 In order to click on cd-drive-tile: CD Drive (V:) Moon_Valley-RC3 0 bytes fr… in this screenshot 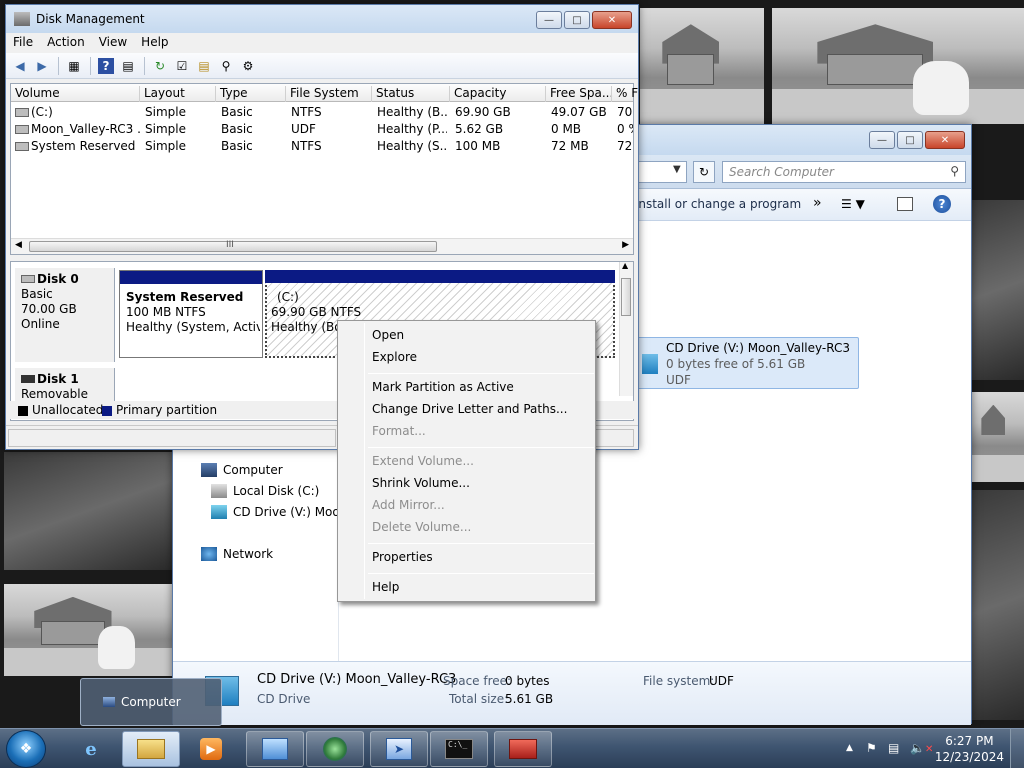, I will do `click(747, 363)`.